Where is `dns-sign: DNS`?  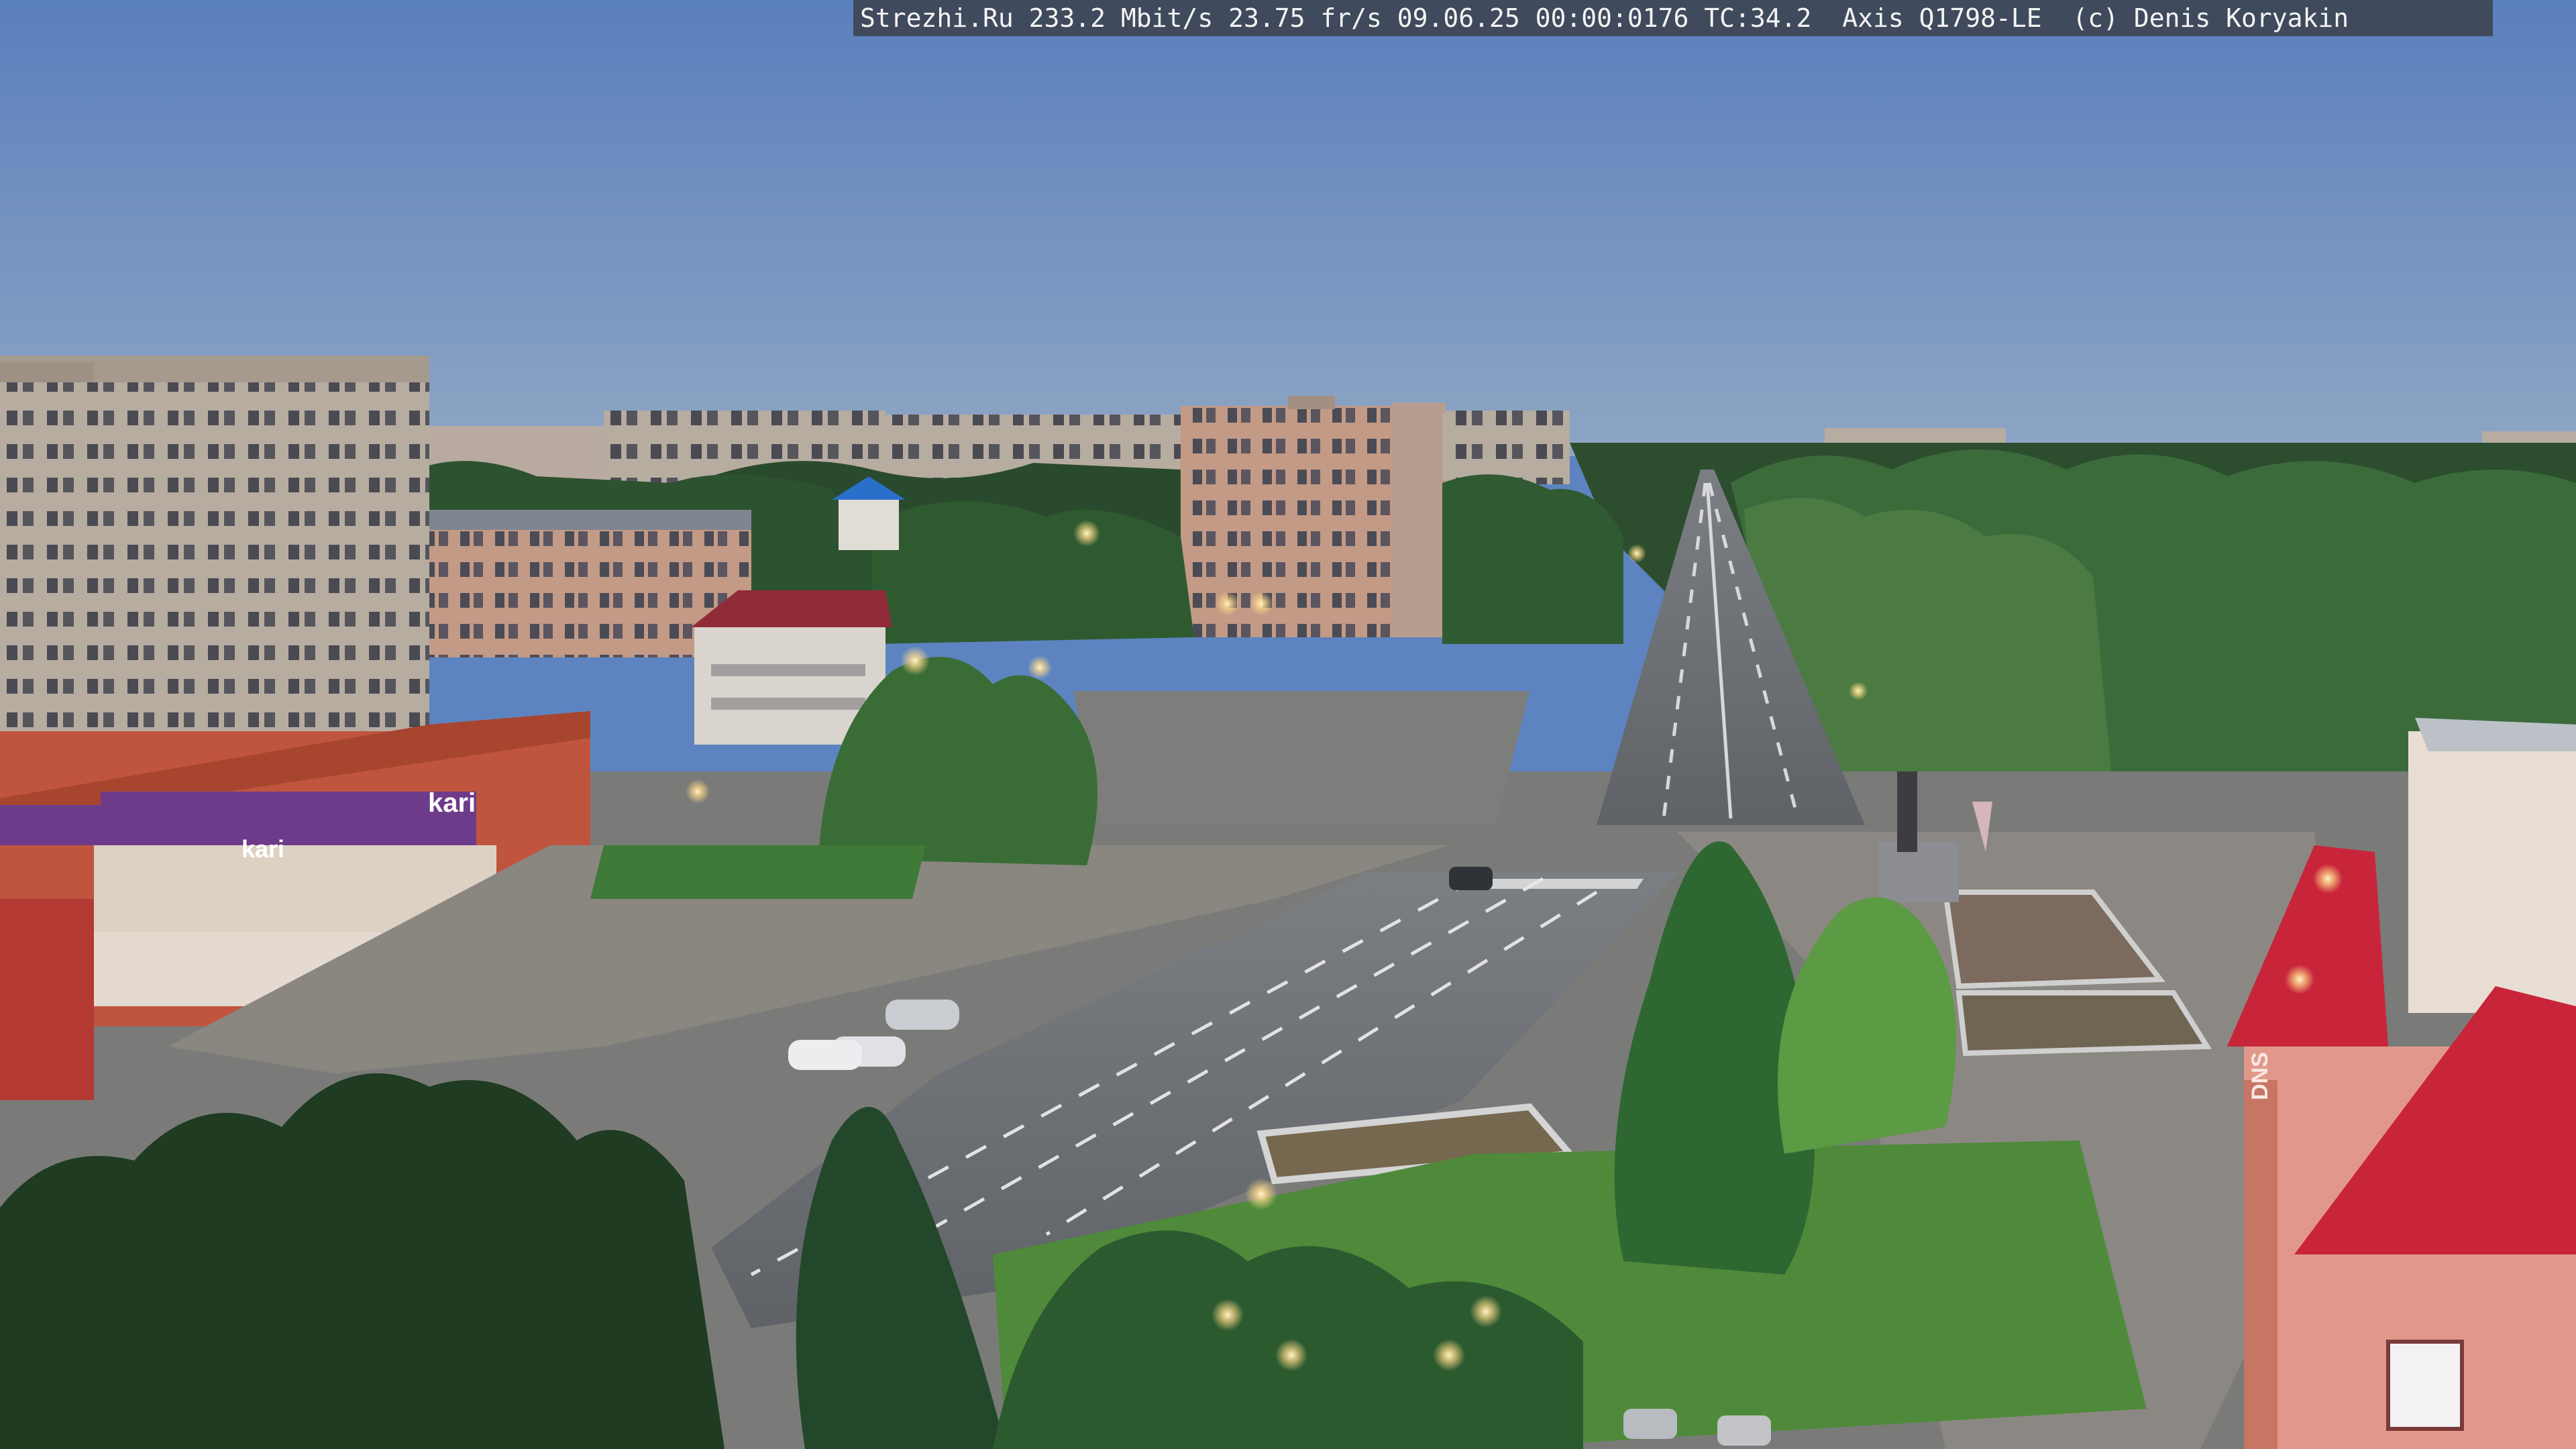
dns-sign: DNS is located at coordinates (2260, 1076).